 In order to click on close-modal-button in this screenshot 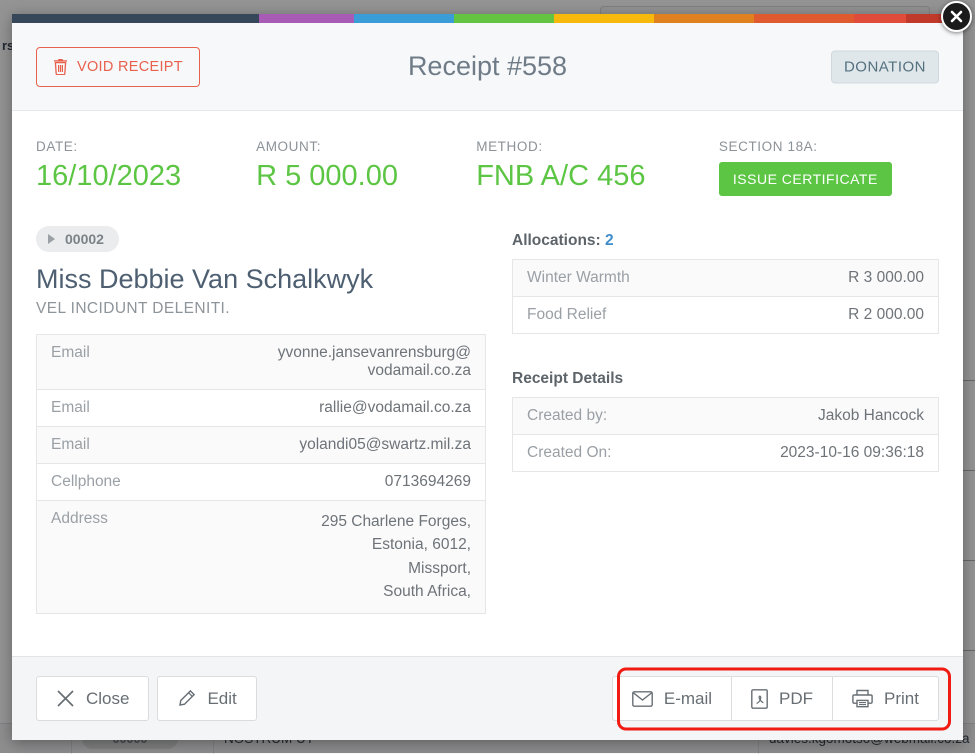, I will do `click(956, 16)`.